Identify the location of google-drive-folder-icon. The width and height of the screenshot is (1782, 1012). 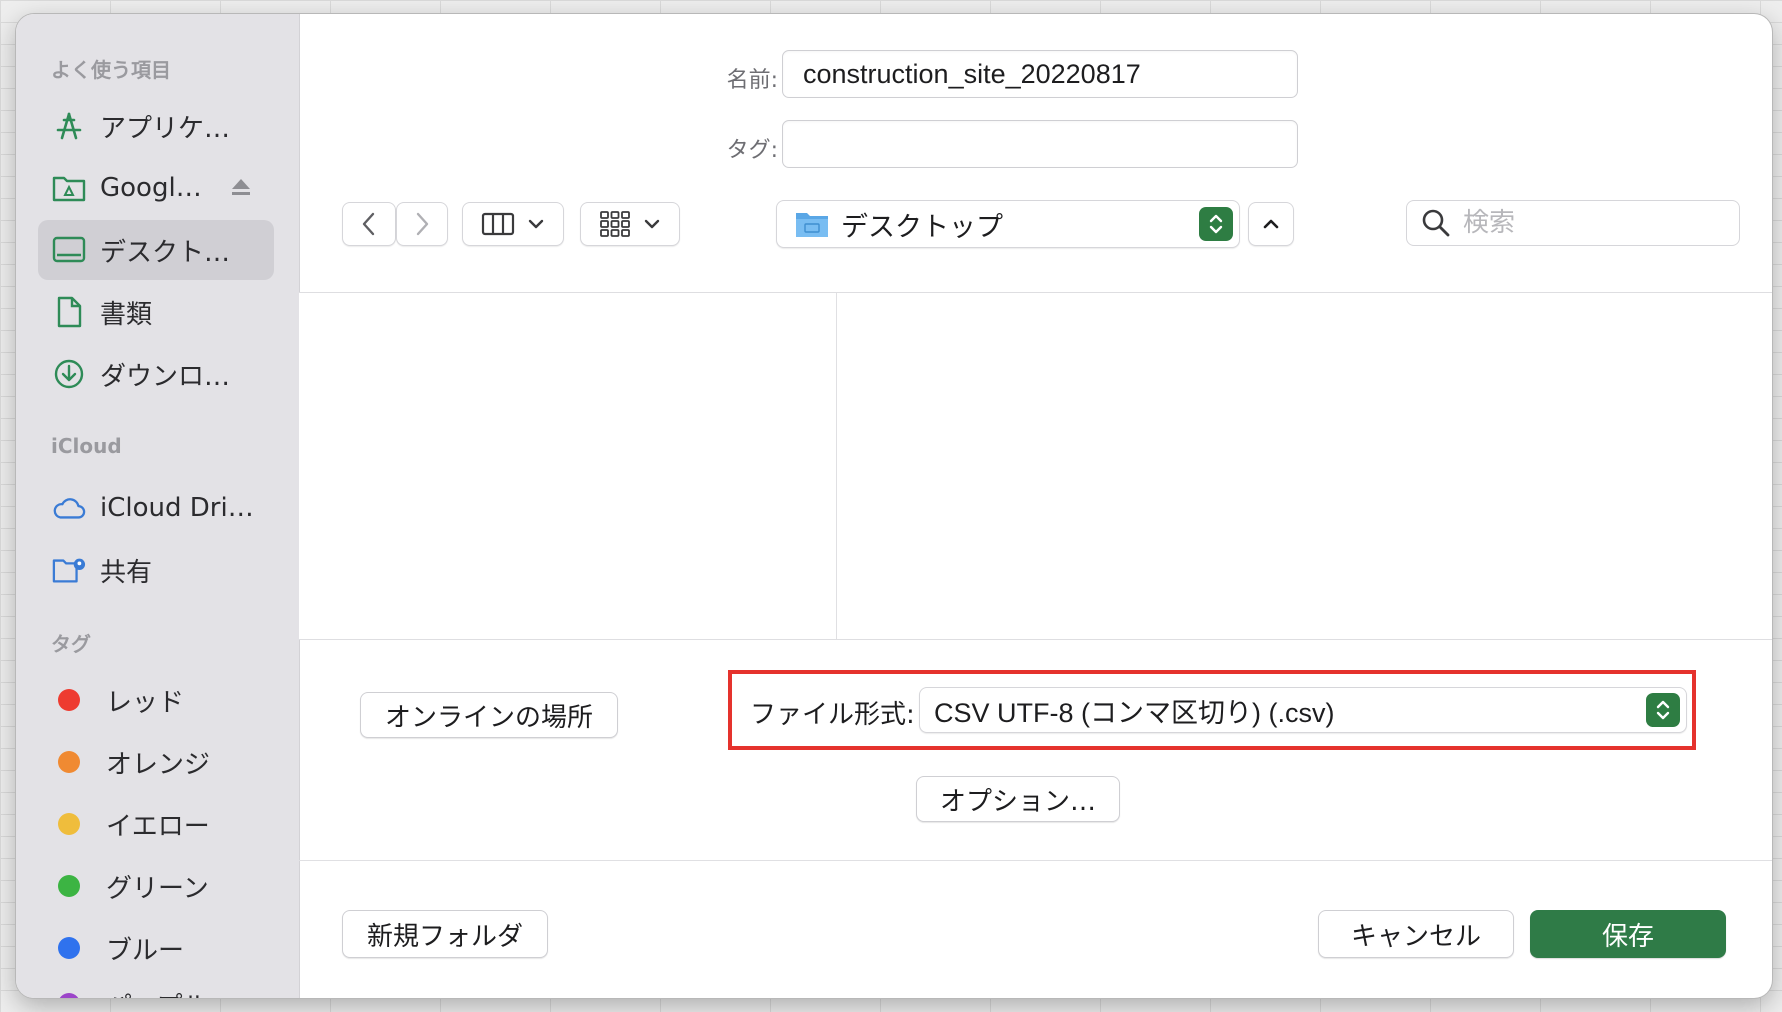
(69, 188).